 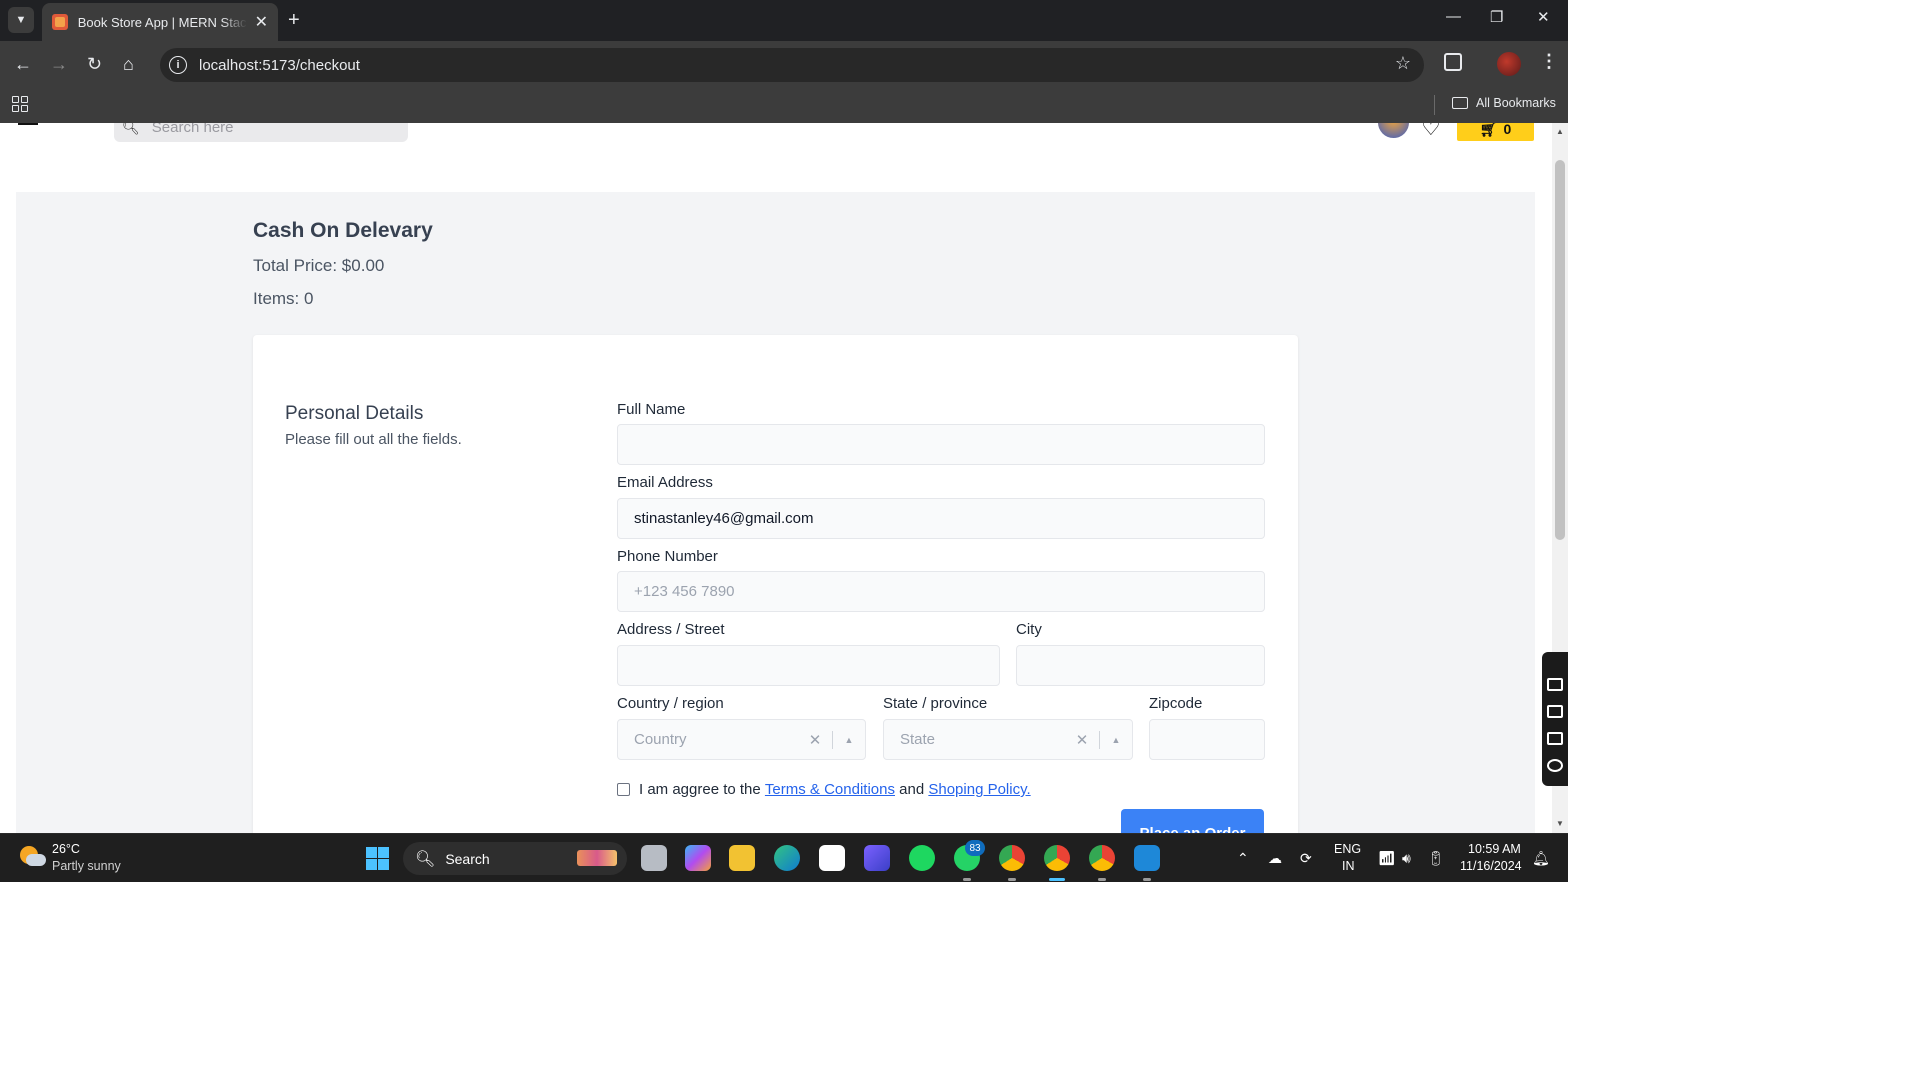 What do you see at coordinates (1555, 738) in the screenshot?
I see `window-capture-icon` at bounding box center [1555, 738].